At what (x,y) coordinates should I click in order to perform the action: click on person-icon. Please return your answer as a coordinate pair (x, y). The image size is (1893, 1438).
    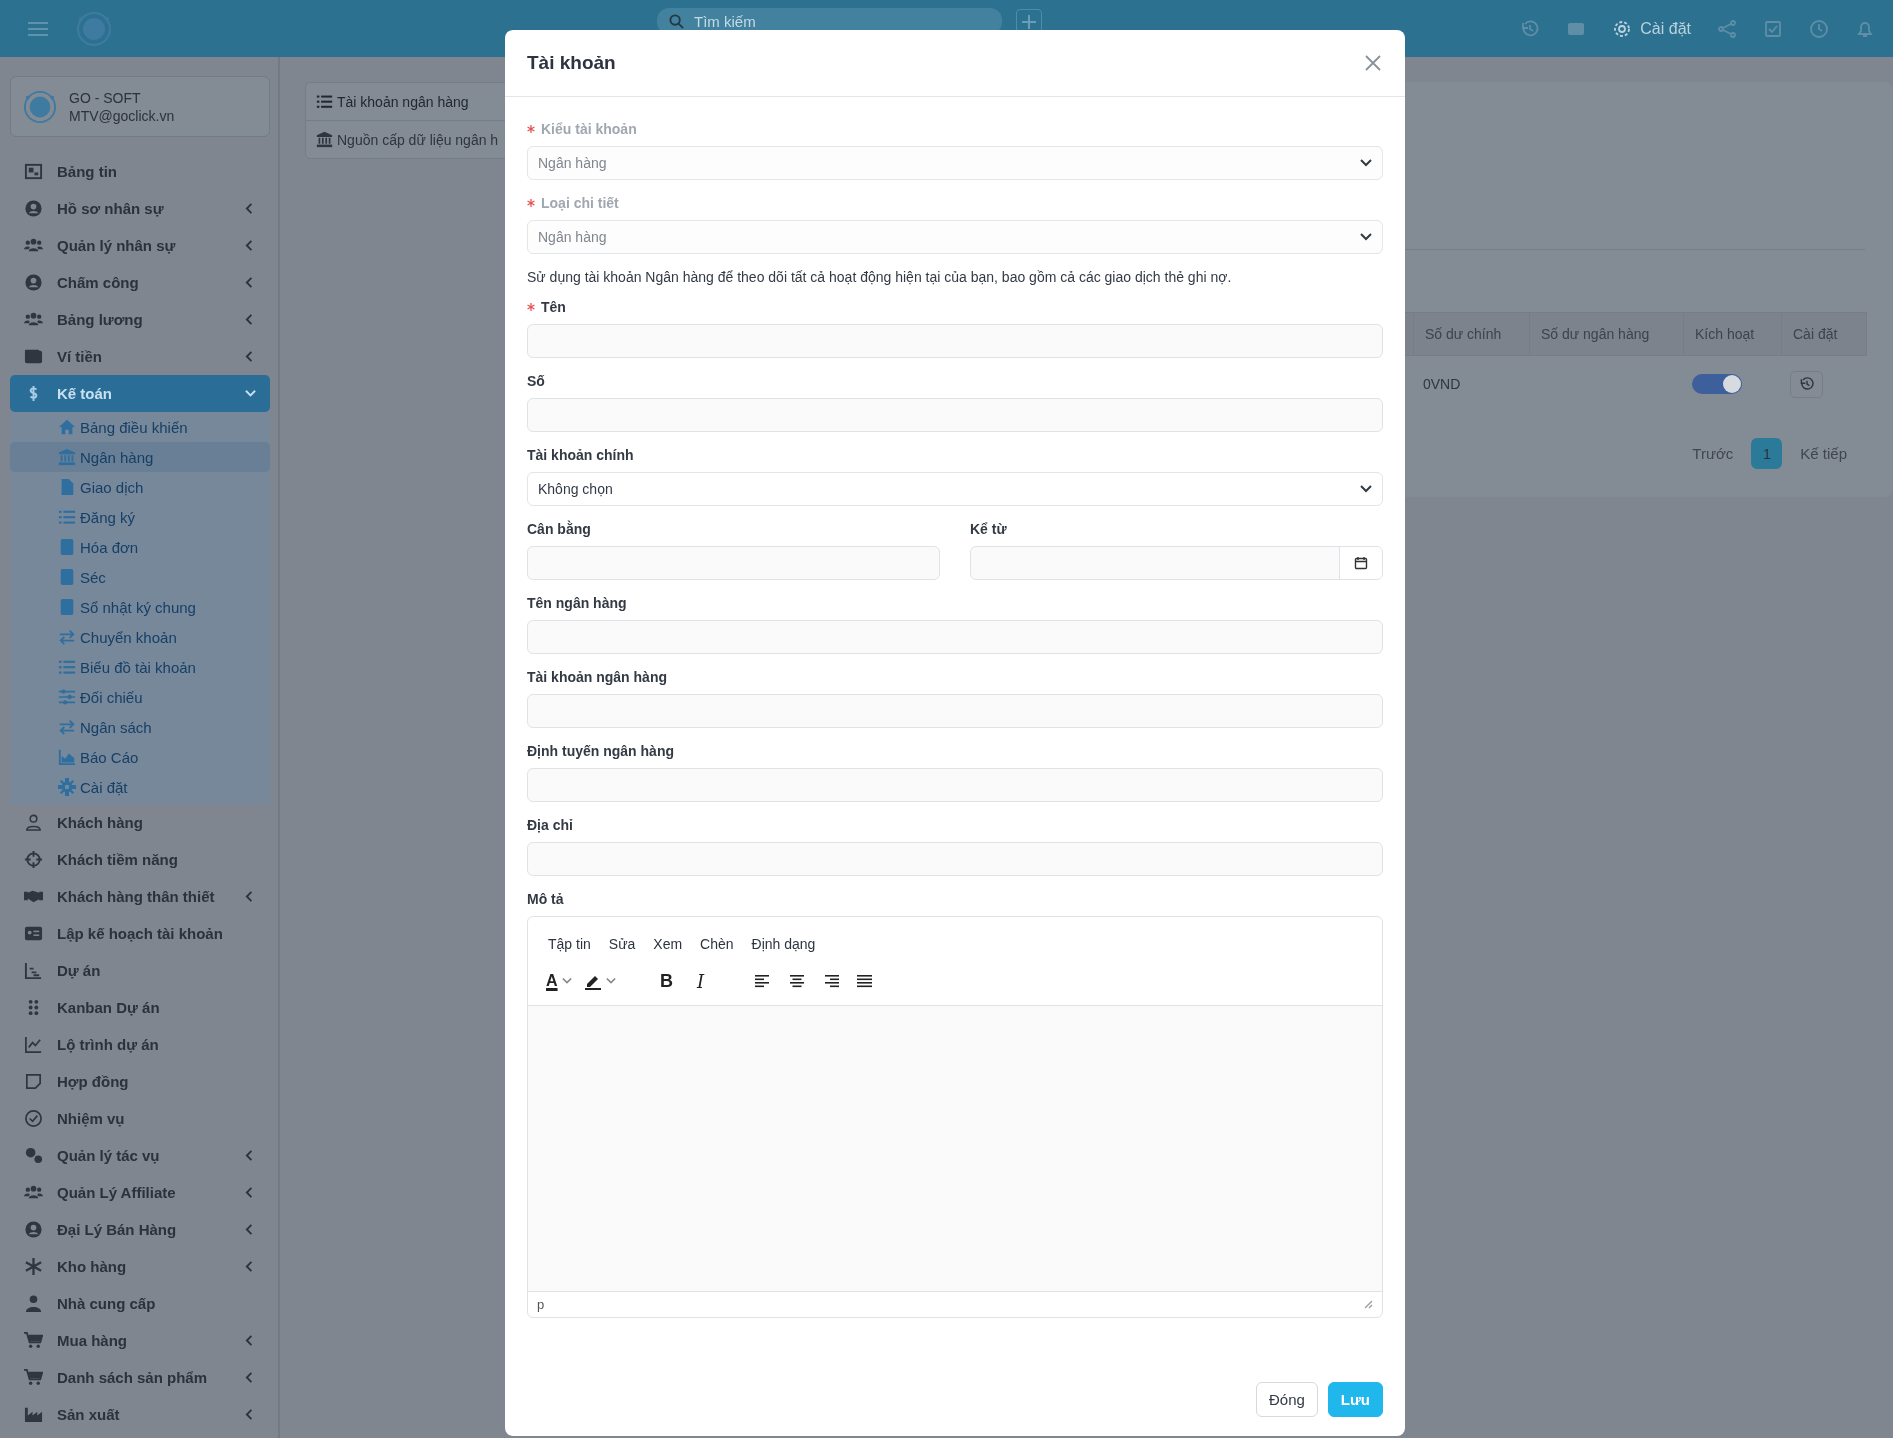
    Looking at the image, I should click on (33, 822).